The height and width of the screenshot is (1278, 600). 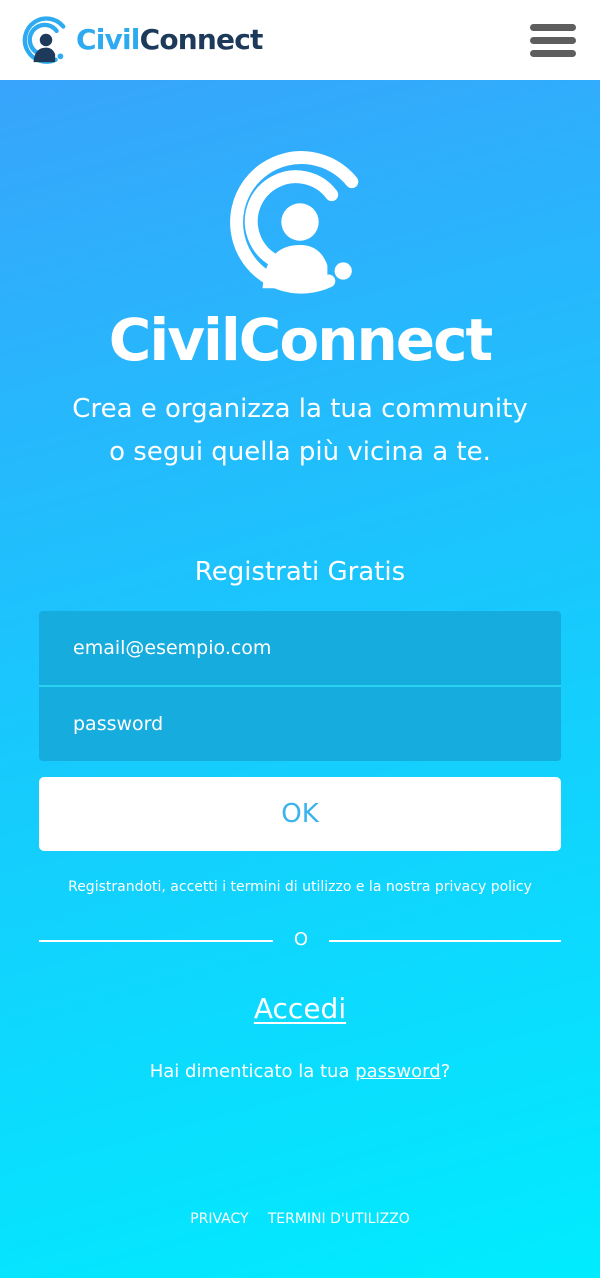 What do you see at coordinates (553, 41) in the screenshot?
I see `hamburger-menu-icon` at bounding box center [553, 41].